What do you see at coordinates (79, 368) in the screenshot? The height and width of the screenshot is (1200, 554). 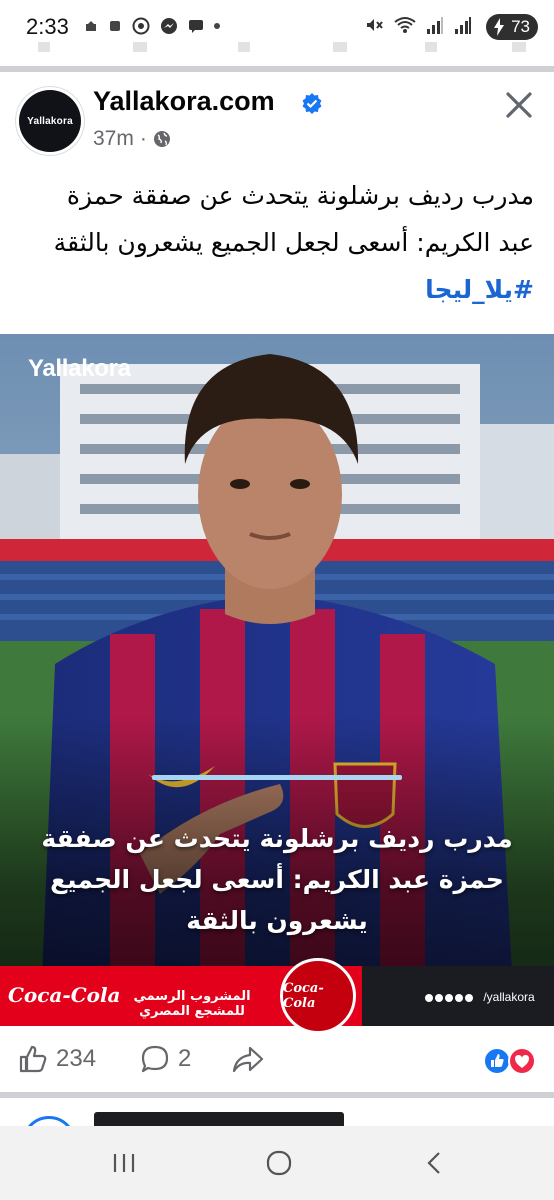 I see `image-watermark: Yallakora` at bounding box center [79, 368].